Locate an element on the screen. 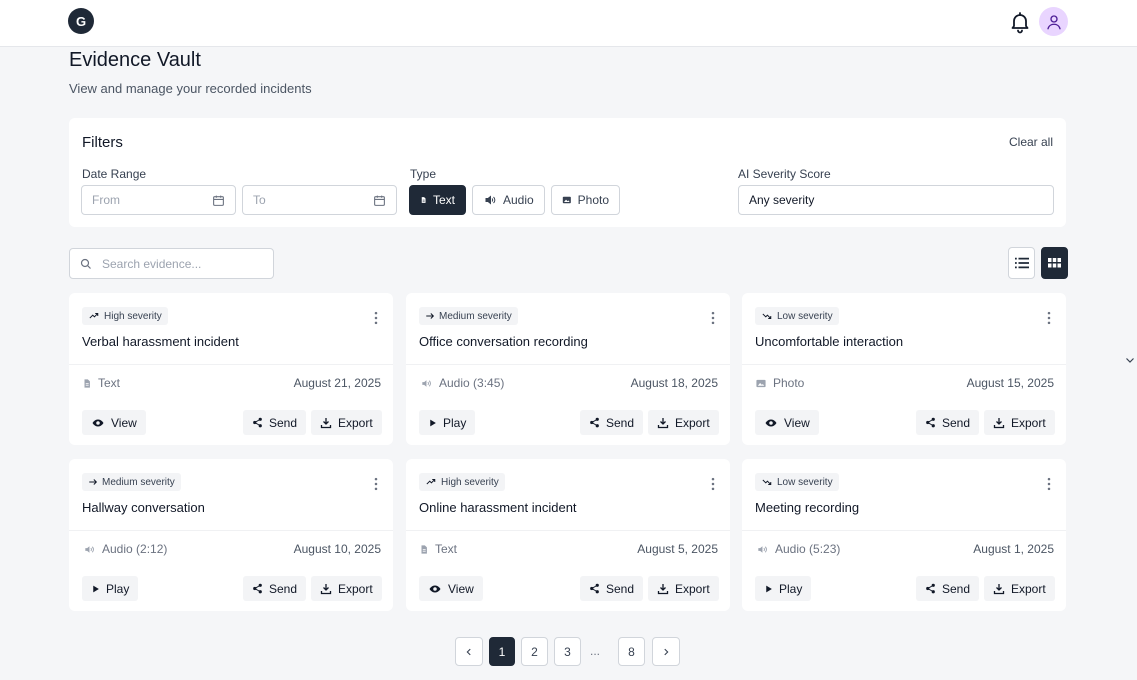  severity-select: Any severity is located at coordinates (896, 200).